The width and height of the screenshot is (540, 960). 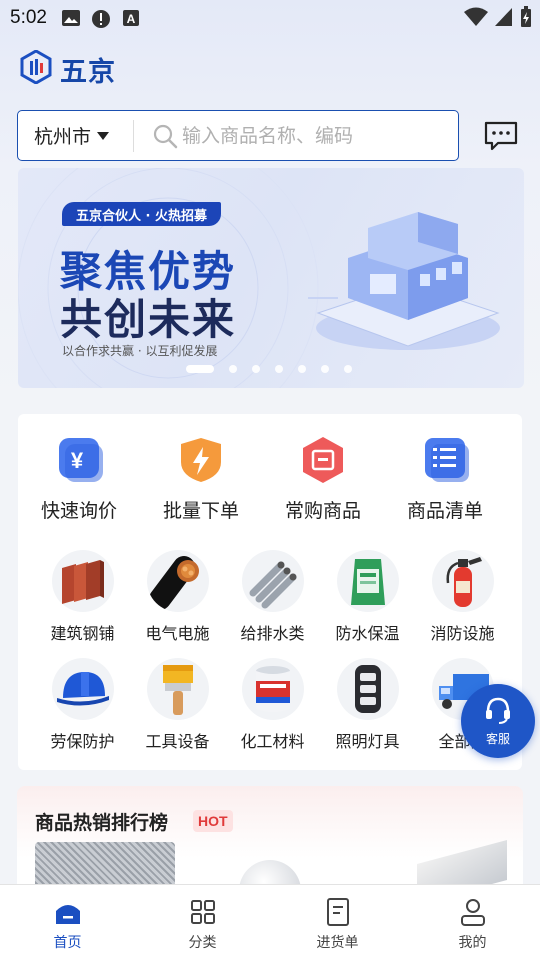 I want to click on steel-plates-icon, so click(x=82, y=581).